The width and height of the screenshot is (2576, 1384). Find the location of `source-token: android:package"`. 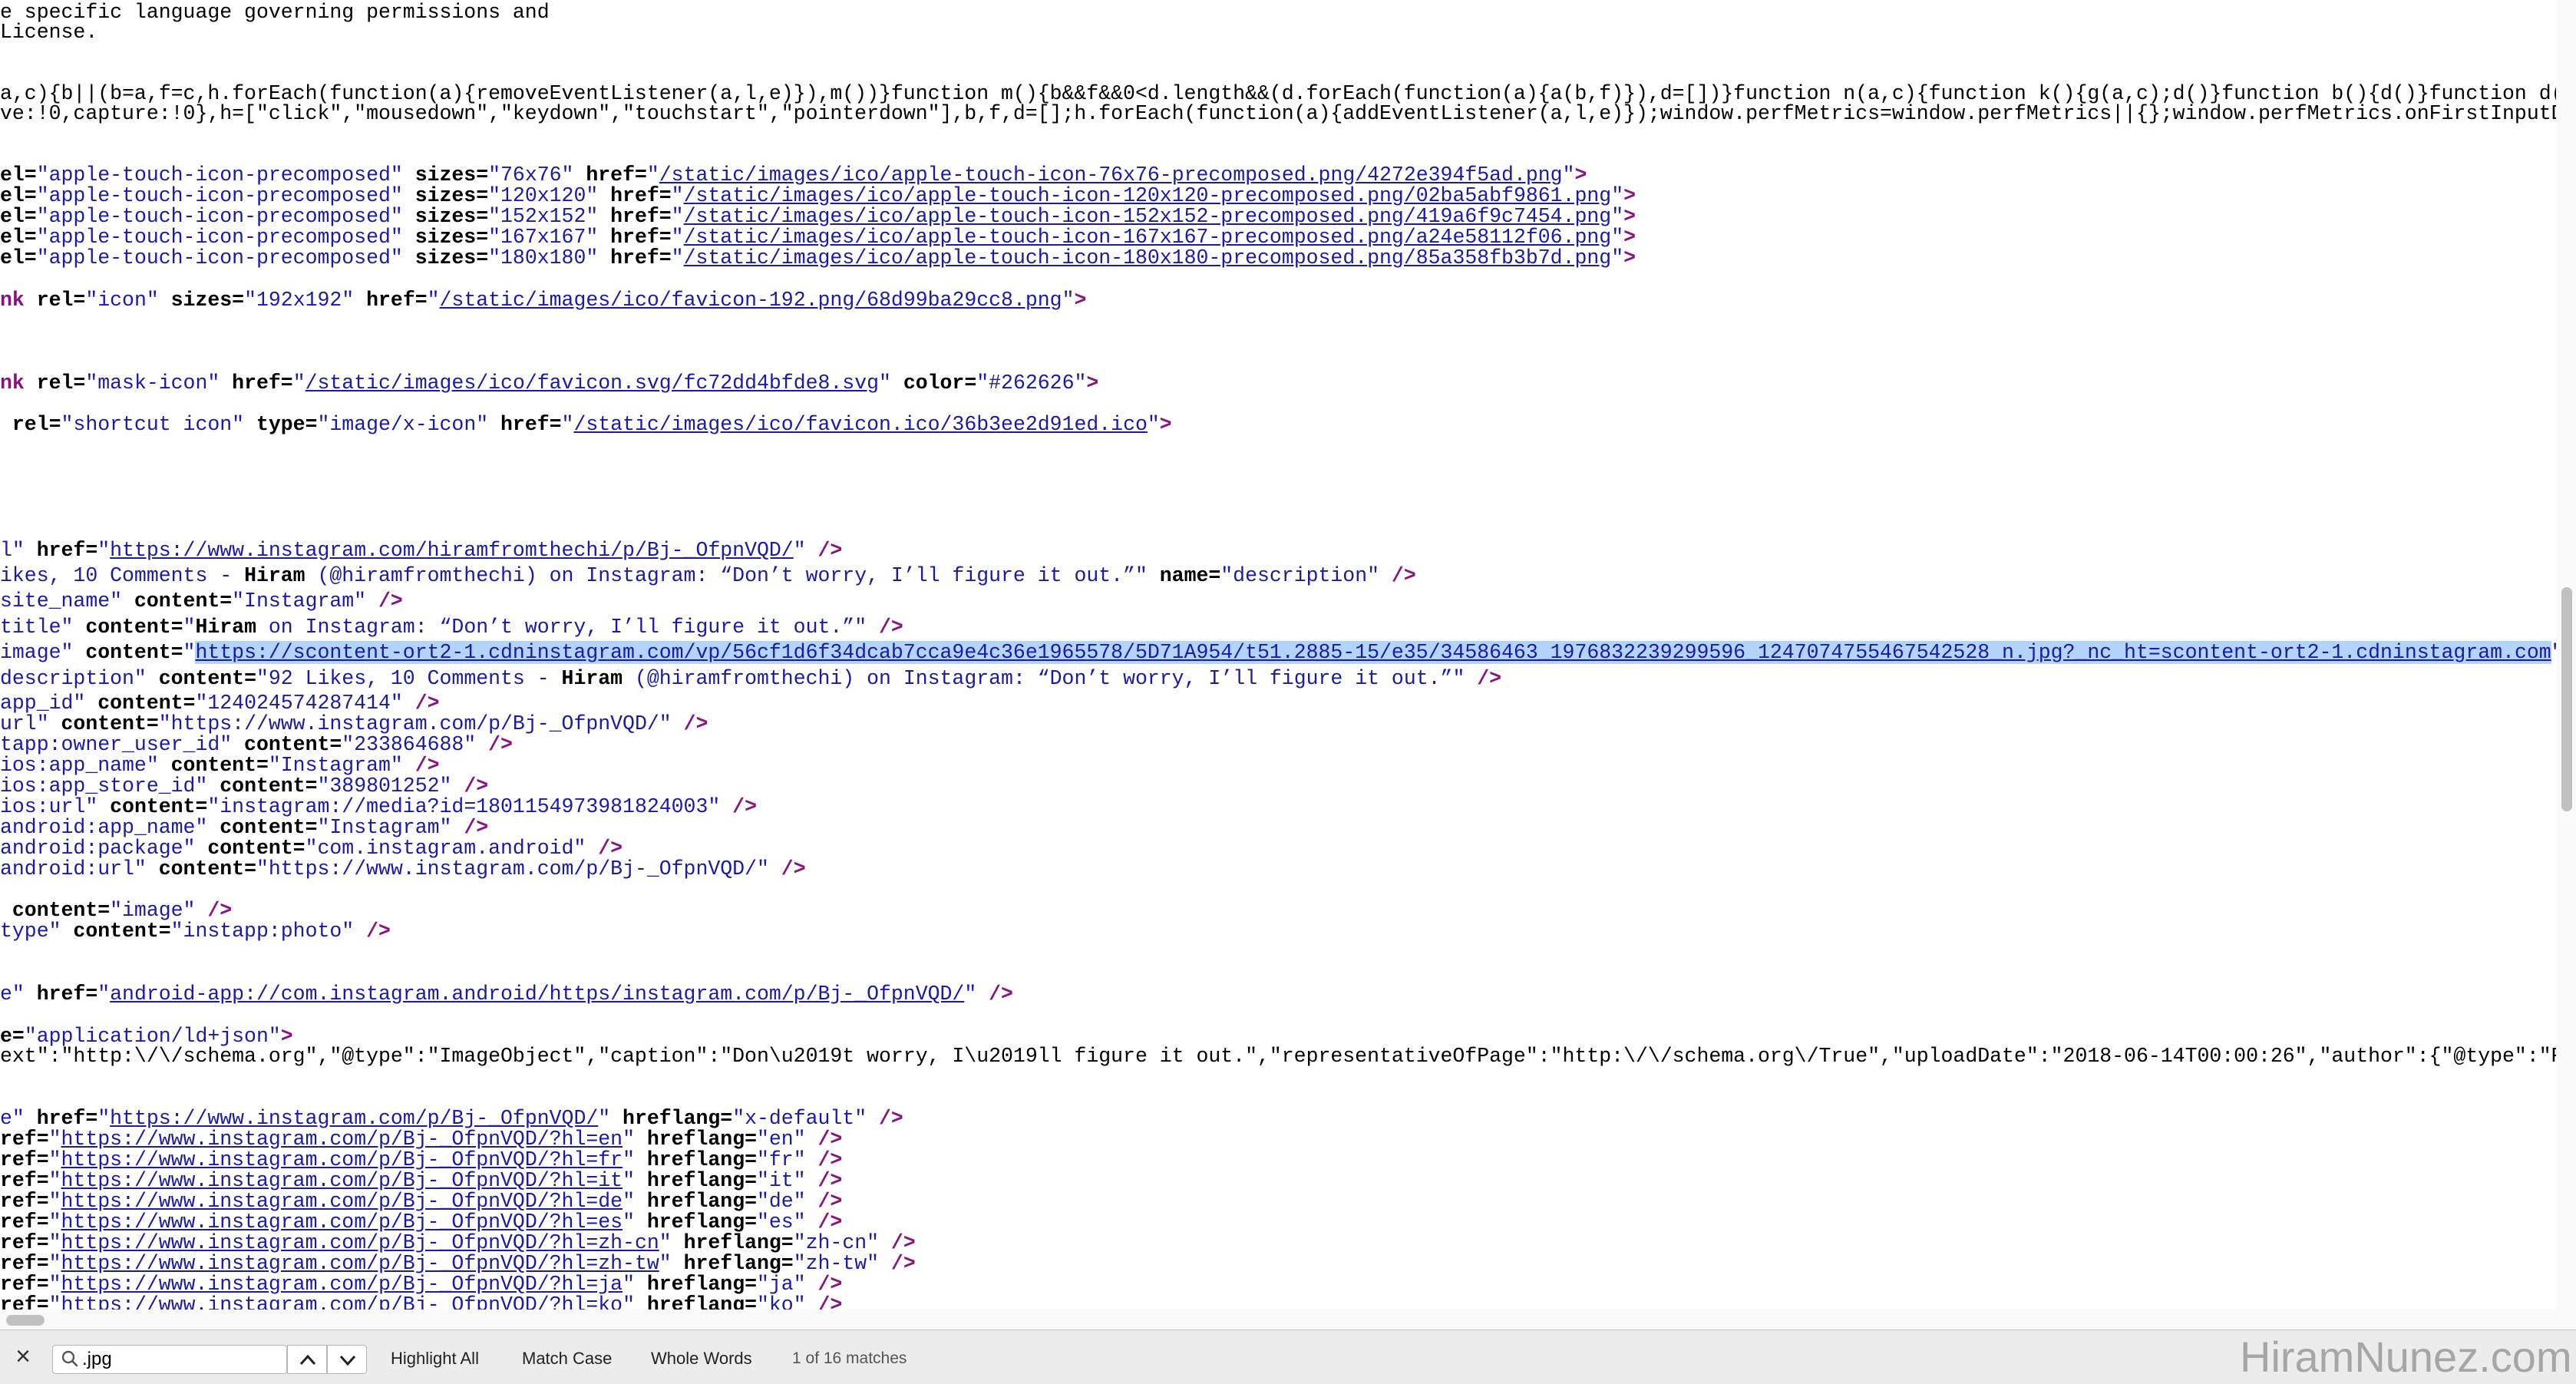

source-token: android:package" is located at coordinates (98, 848).